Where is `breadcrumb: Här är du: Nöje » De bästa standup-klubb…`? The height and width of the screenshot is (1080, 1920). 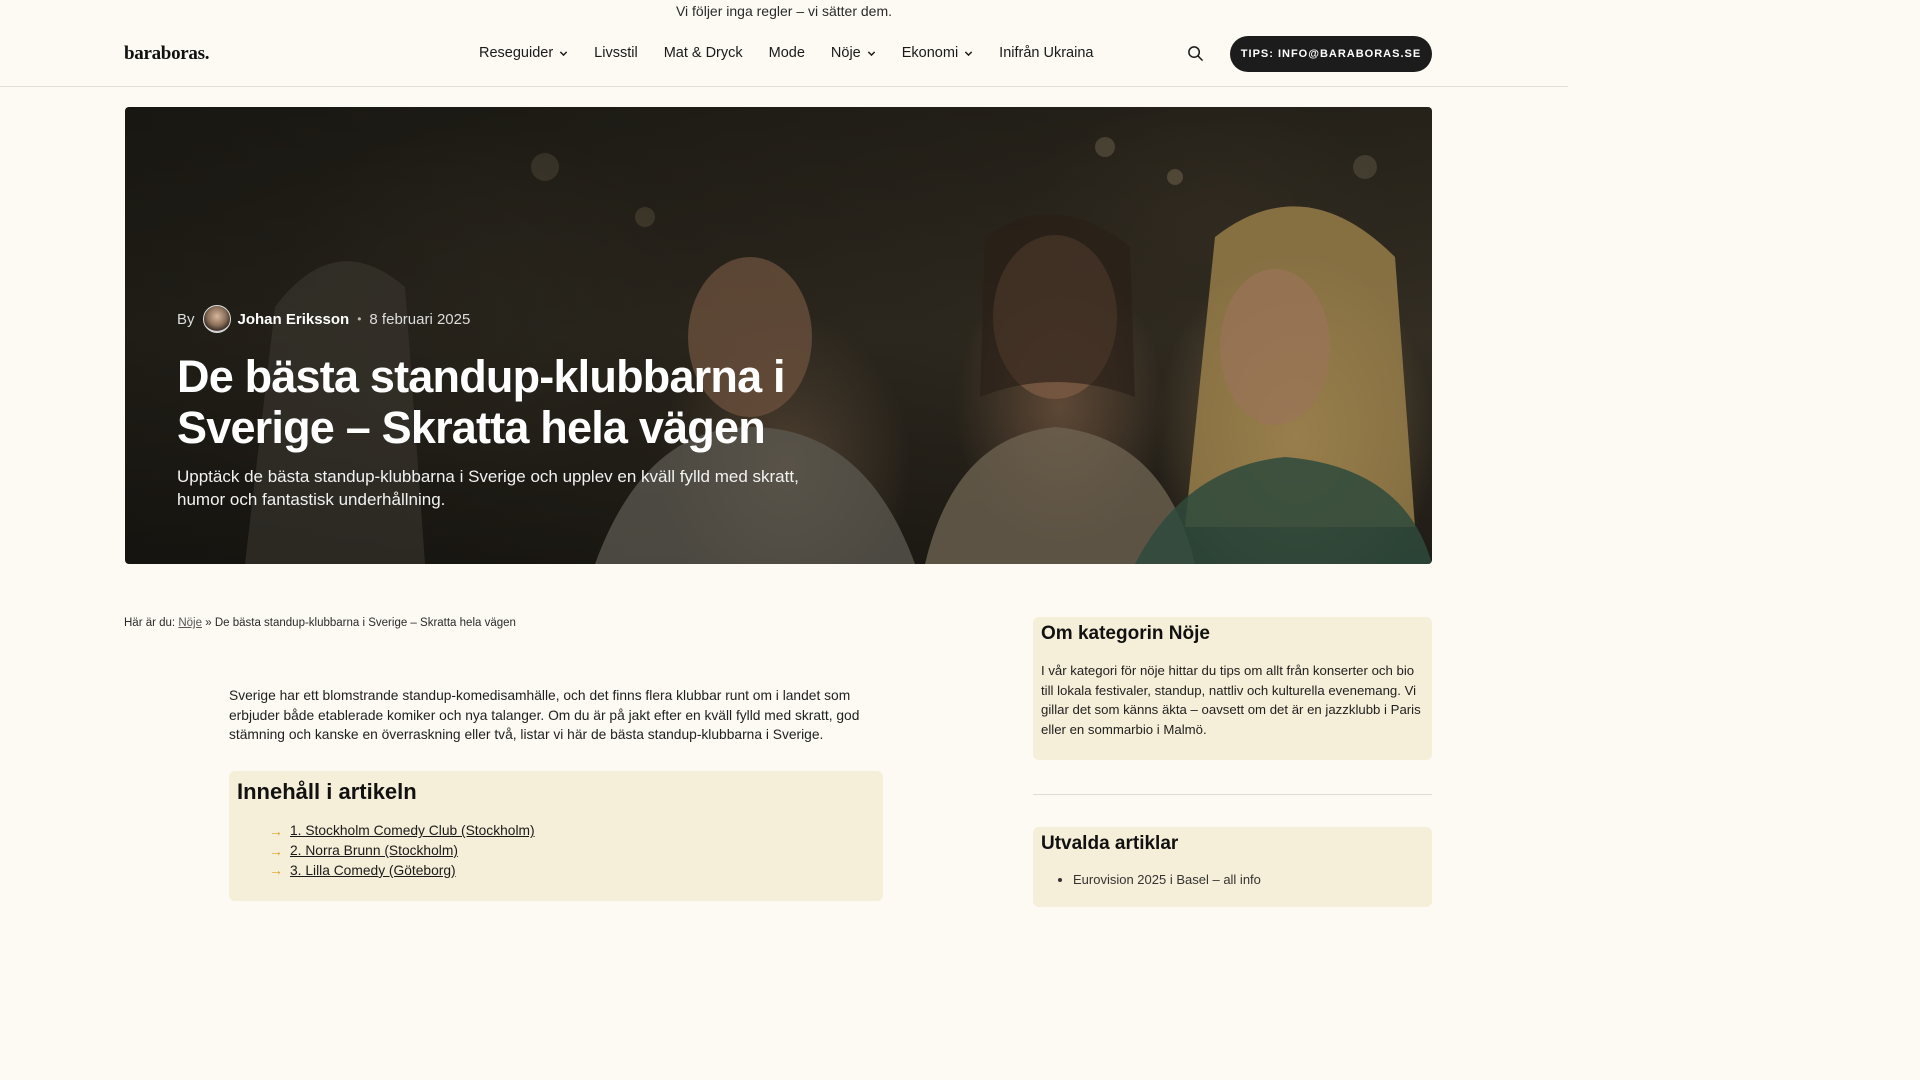 breadcrumb: Här är du: Nöje » De bästa standup-klubb… is located at coordinates (320, 623).